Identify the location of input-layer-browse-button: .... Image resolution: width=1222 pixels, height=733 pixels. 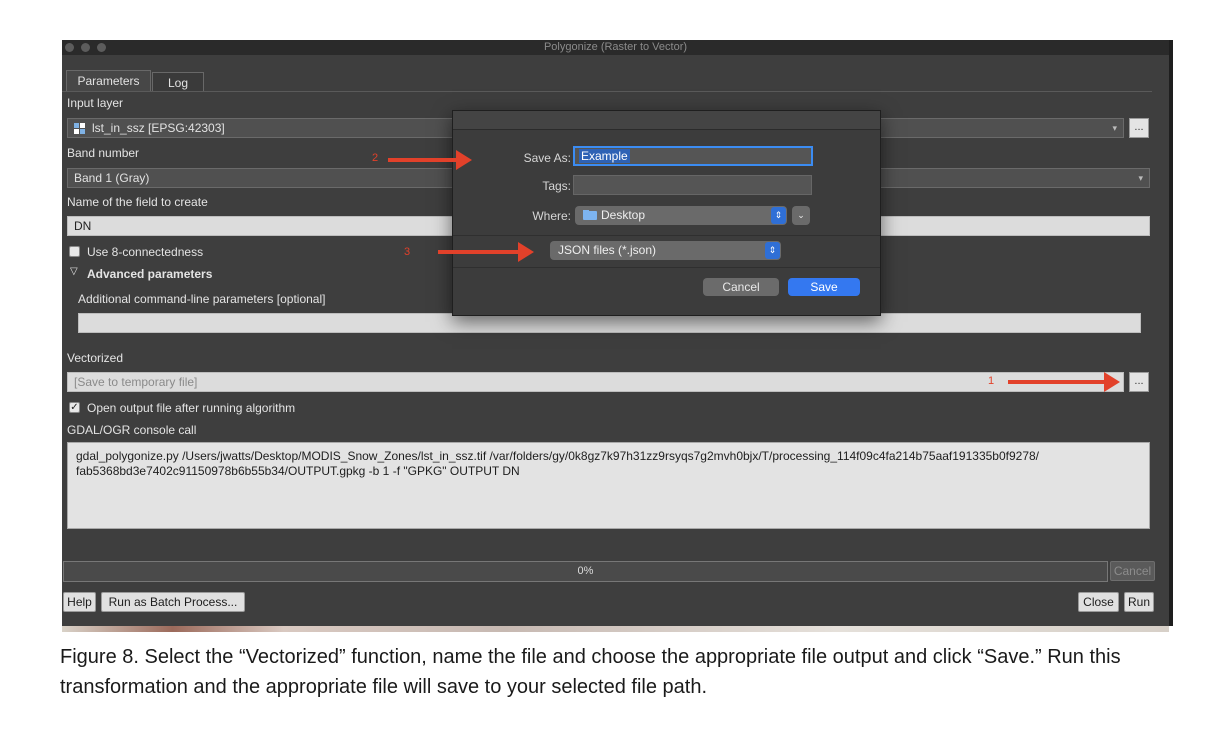
(1139, 128).